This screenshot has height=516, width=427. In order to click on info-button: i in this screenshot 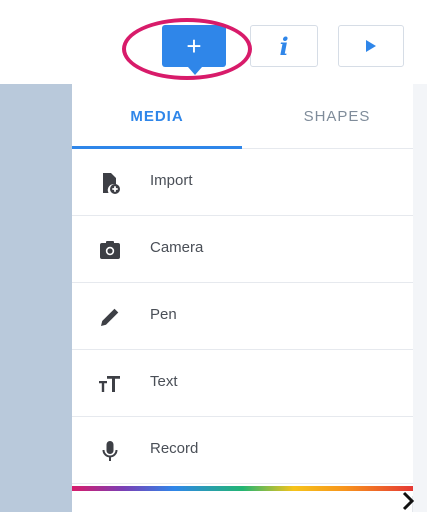, I will do `click(284, 46)`.